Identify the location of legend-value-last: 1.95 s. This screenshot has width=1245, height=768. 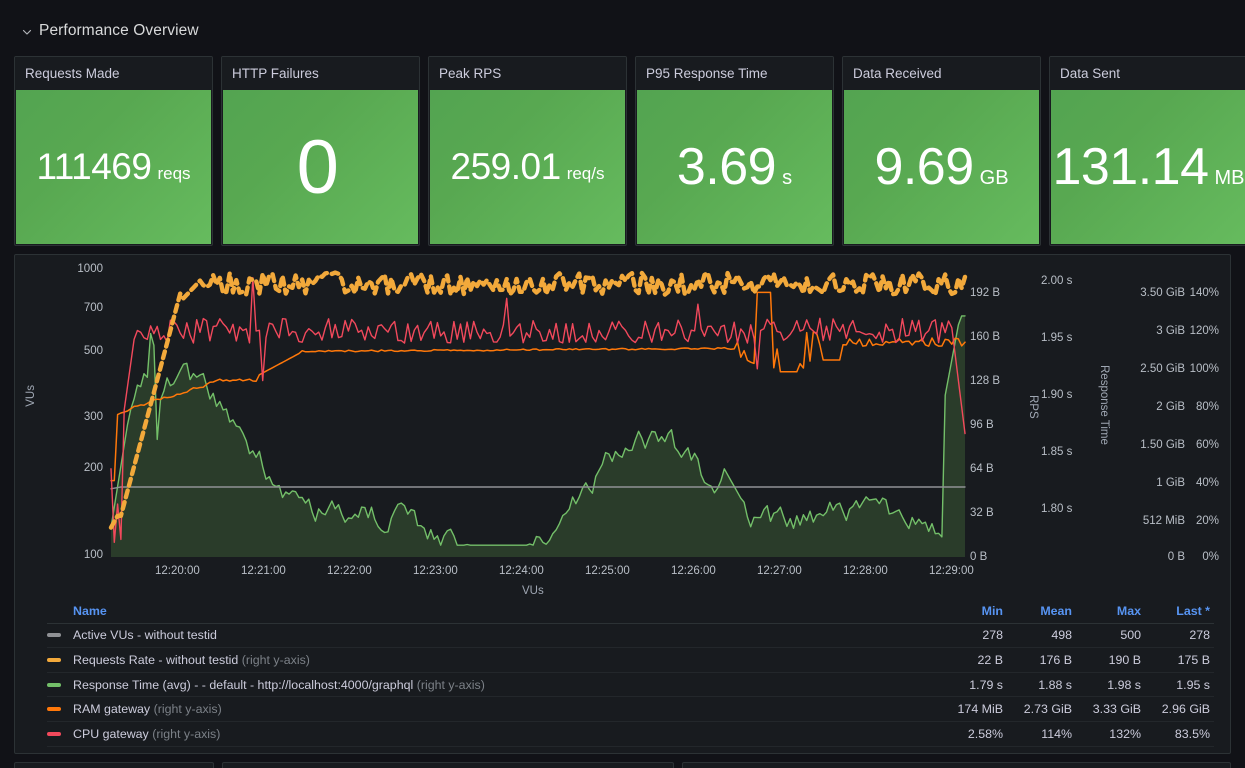
(1193, 684).